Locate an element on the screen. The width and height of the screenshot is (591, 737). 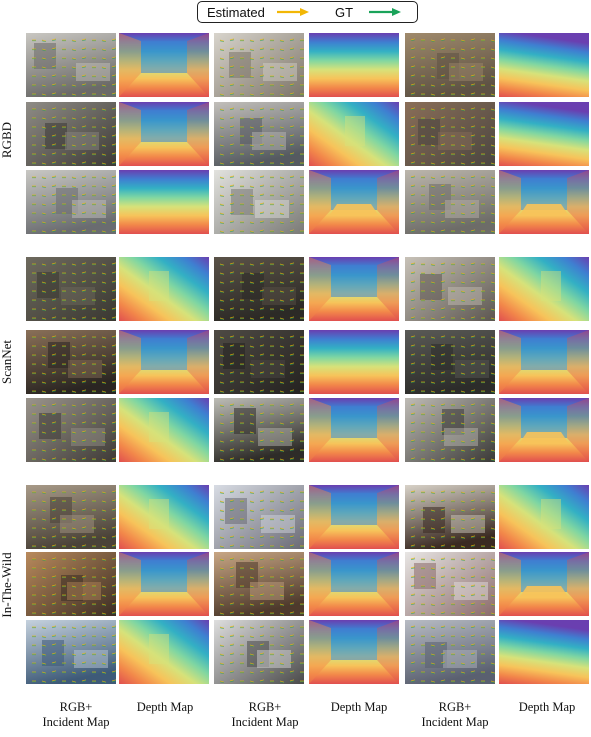
group-label-scannet: ScanNet is located at coordinates (7, 362).